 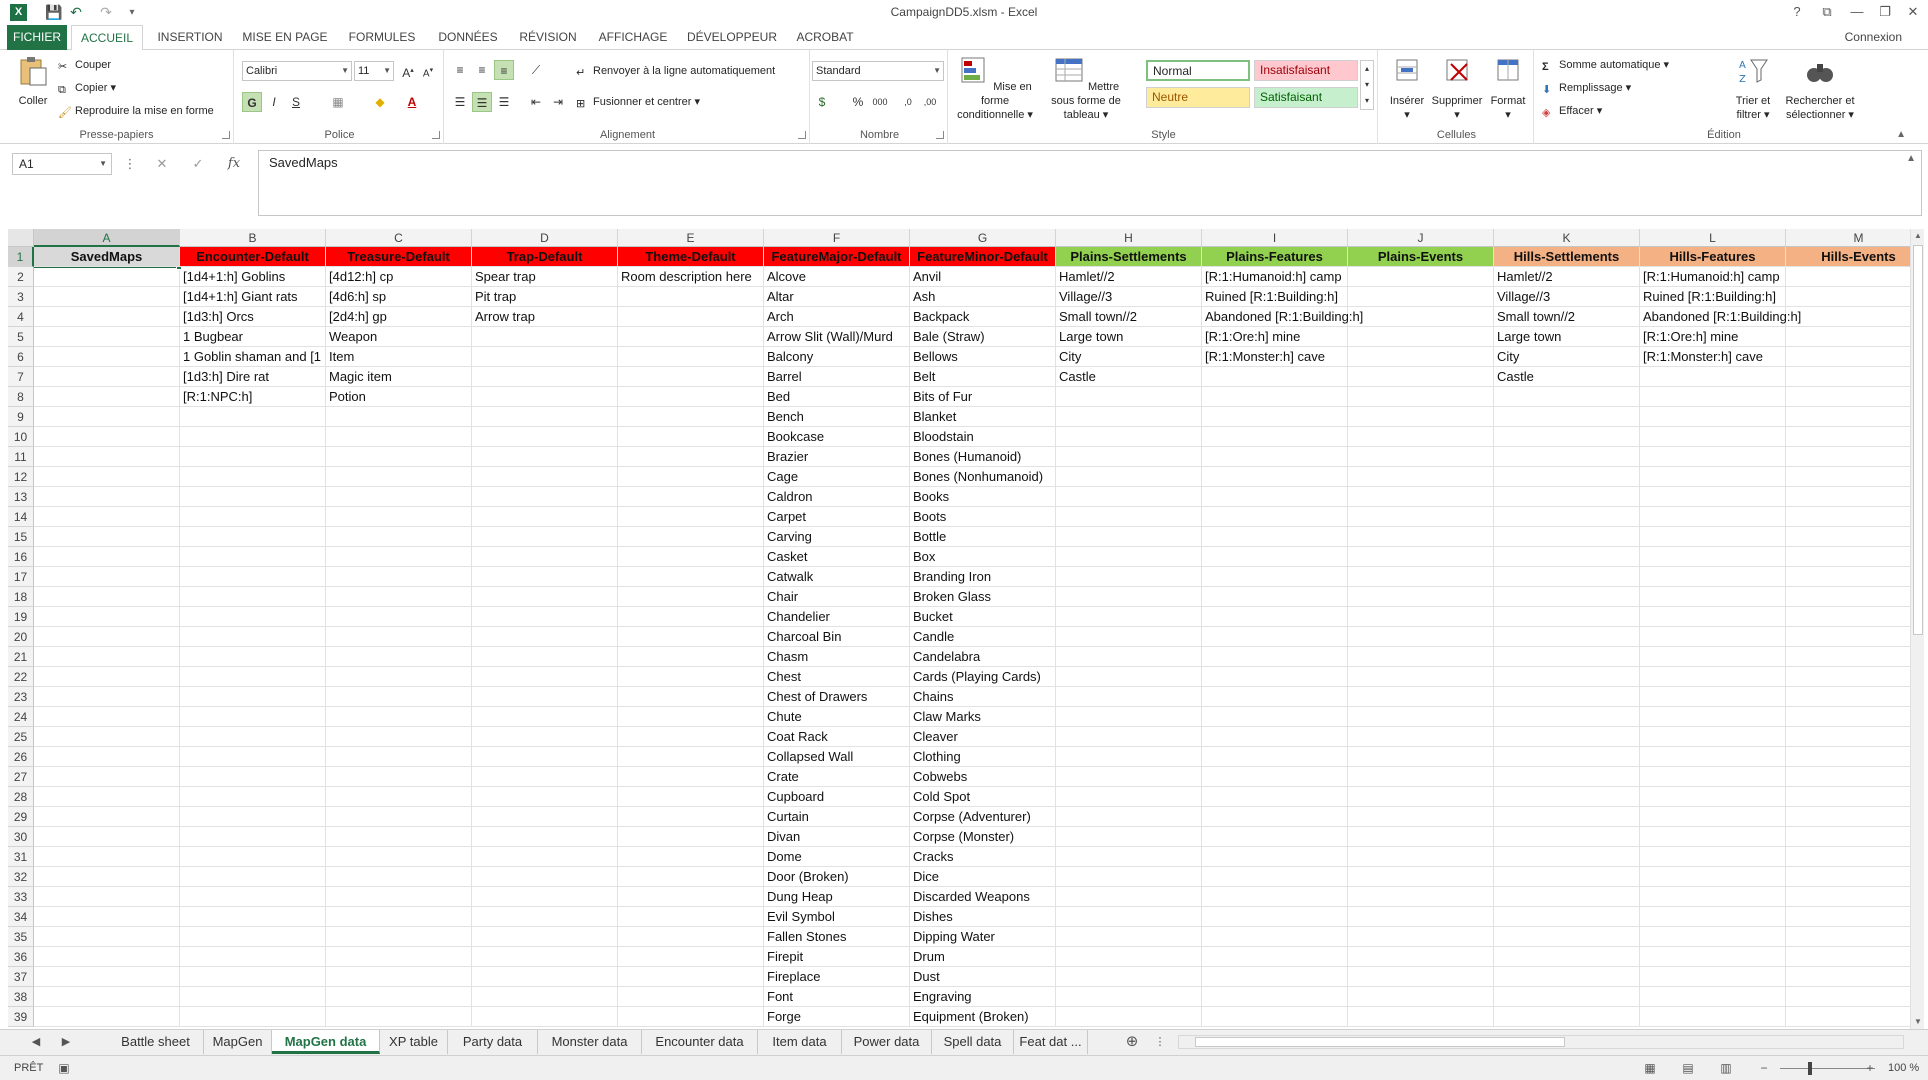 I want to click on alignment-launcher-icon, so click(x=802, y=135).